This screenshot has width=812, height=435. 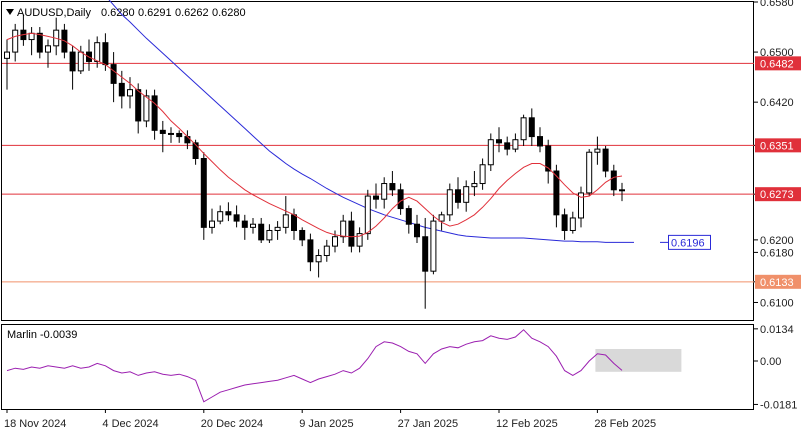 I want to click on price-tick-label: 0.6420, so click(x=777, y=103).